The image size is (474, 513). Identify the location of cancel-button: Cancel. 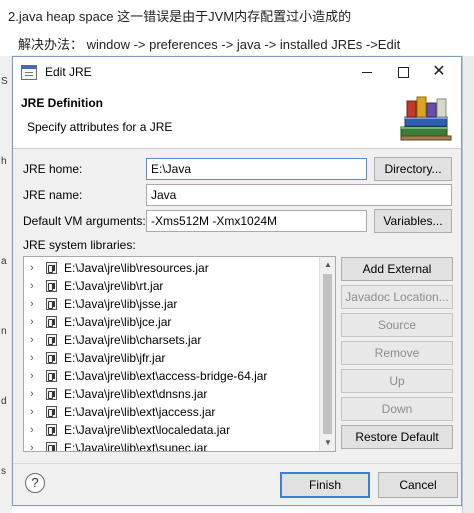
(418, 485).